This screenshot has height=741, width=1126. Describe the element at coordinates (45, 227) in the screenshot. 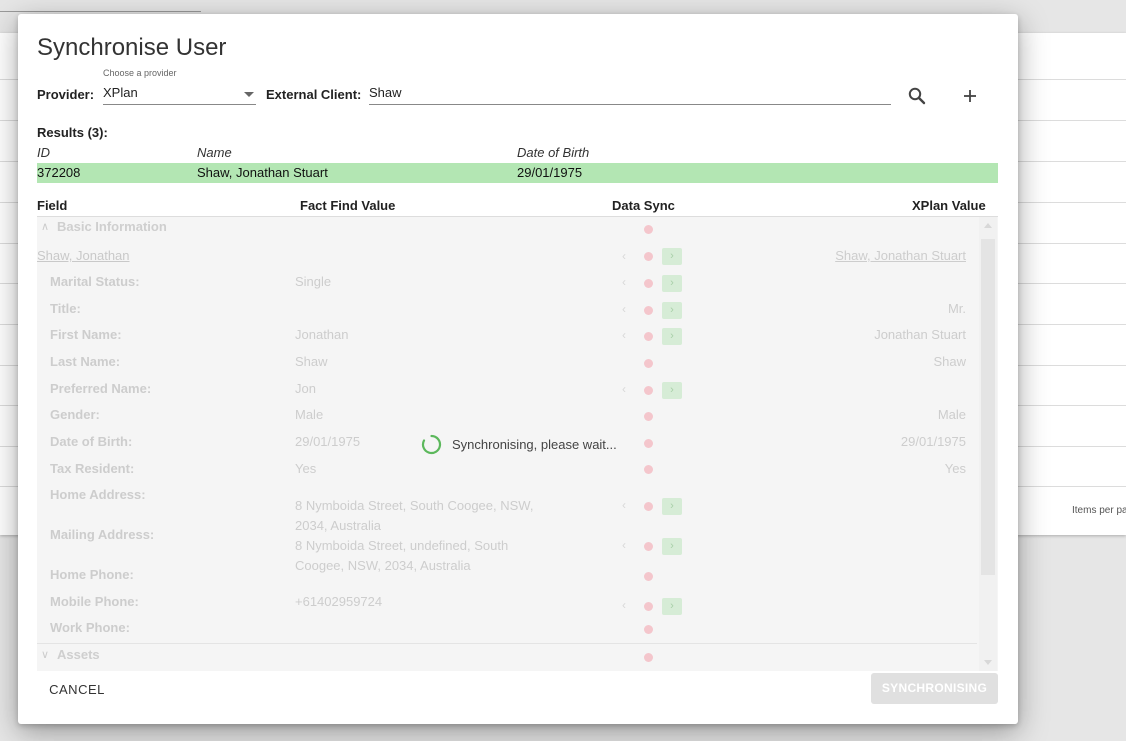

I see `chevron-up-icon: ∧` at that location.